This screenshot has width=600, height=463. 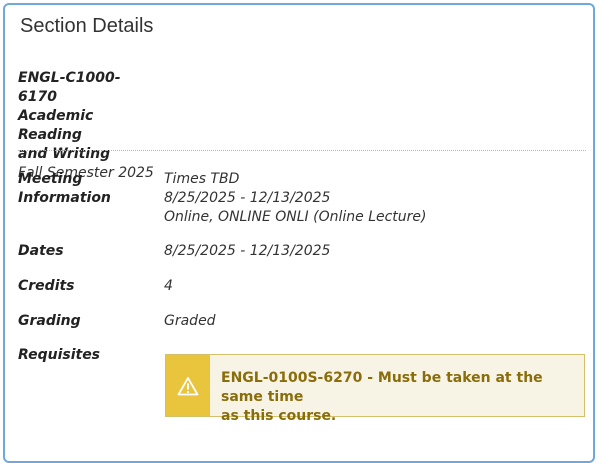 I want to click on credits-label: Credits, so click(x=46, y=286).